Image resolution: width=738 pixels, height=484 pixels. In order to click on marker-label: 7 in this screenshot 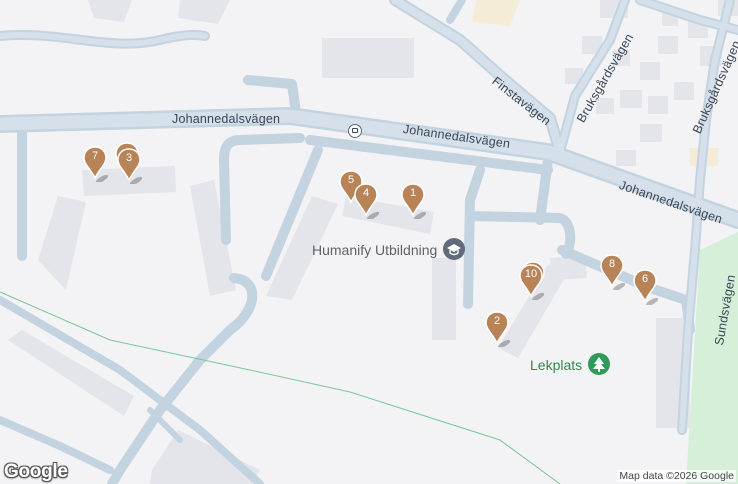, I will do `click(95, 156)`.